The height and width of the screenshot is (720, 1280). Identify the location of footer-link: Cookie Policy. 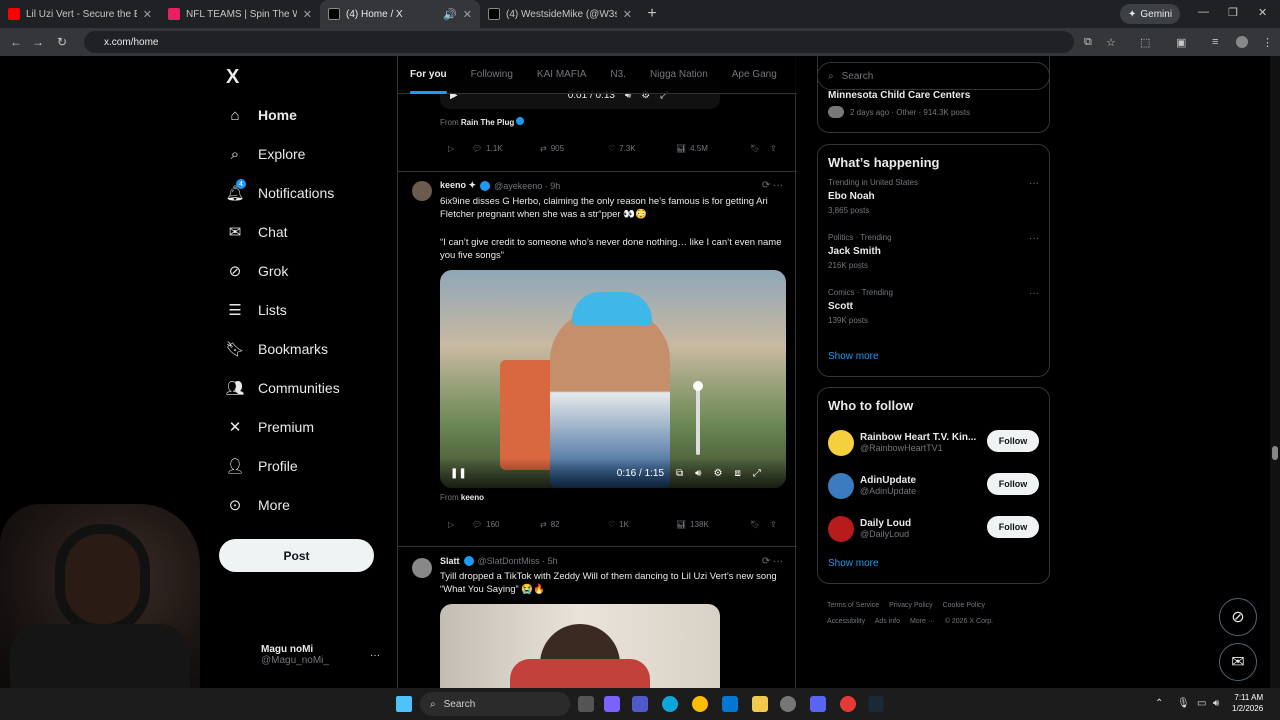
(964, 605).